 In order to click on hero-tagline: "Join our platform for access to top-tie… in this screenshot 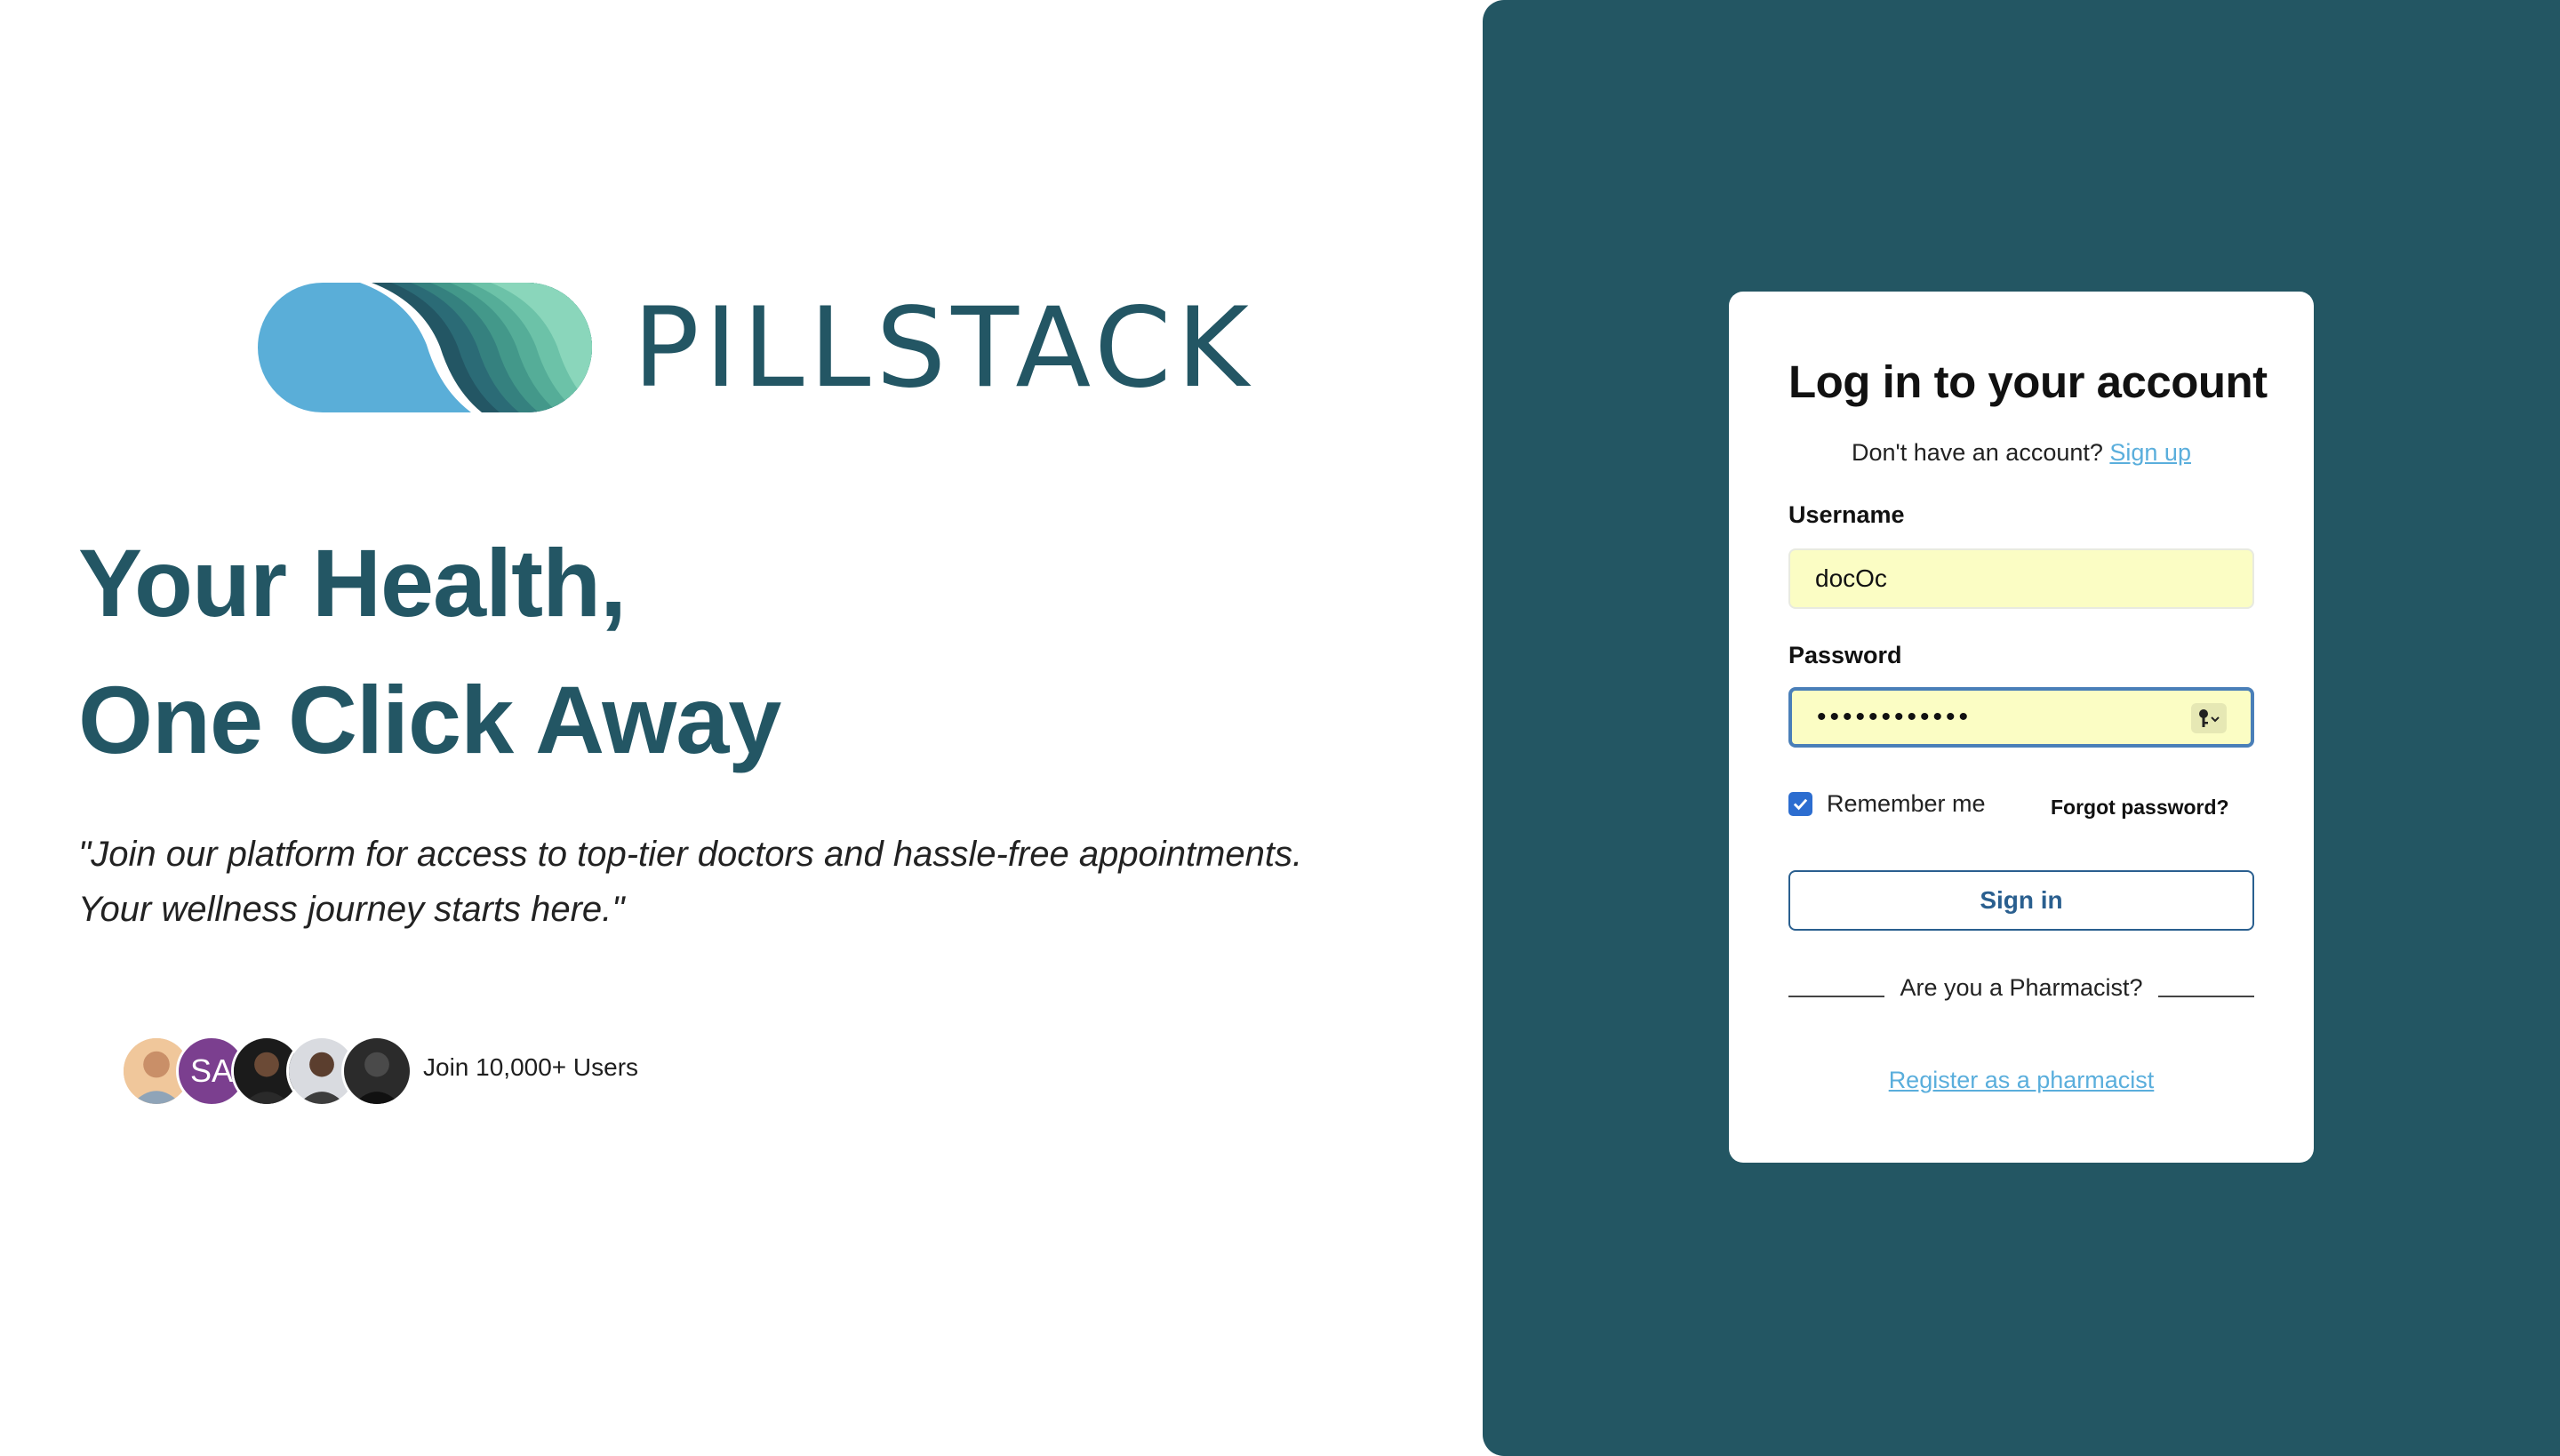, I will do `click(736, 882)`.